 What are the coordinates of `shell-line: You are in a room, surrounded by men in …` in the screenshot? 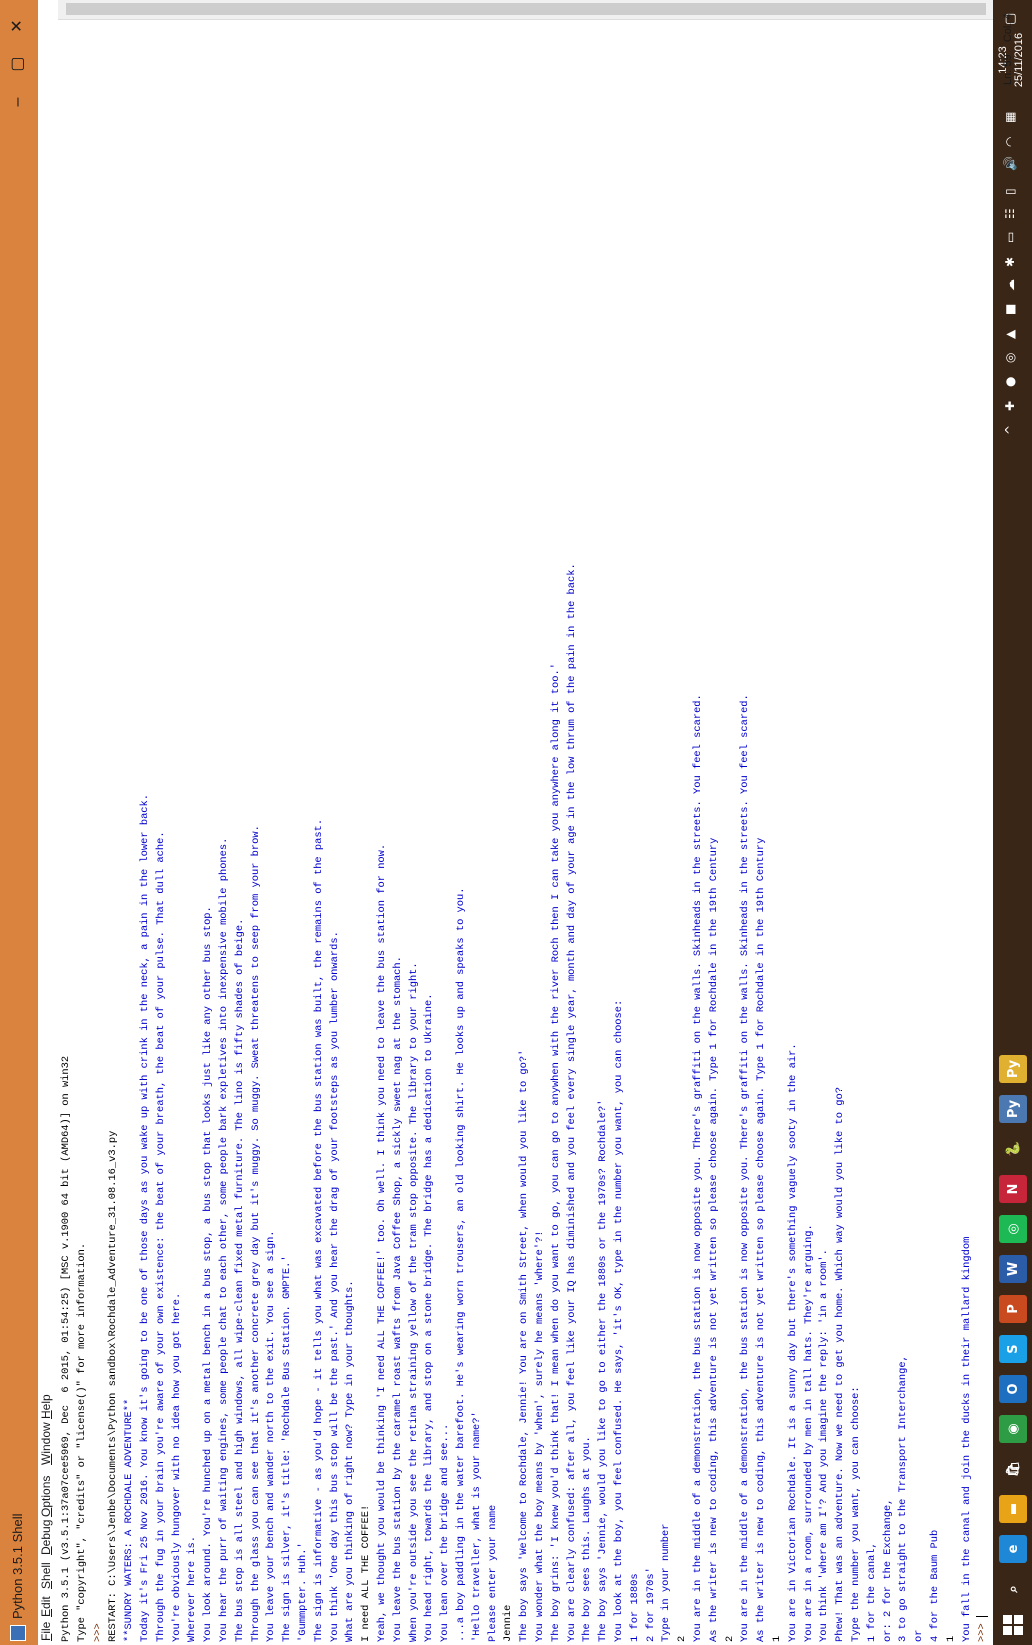 It's located at (808, 1433).